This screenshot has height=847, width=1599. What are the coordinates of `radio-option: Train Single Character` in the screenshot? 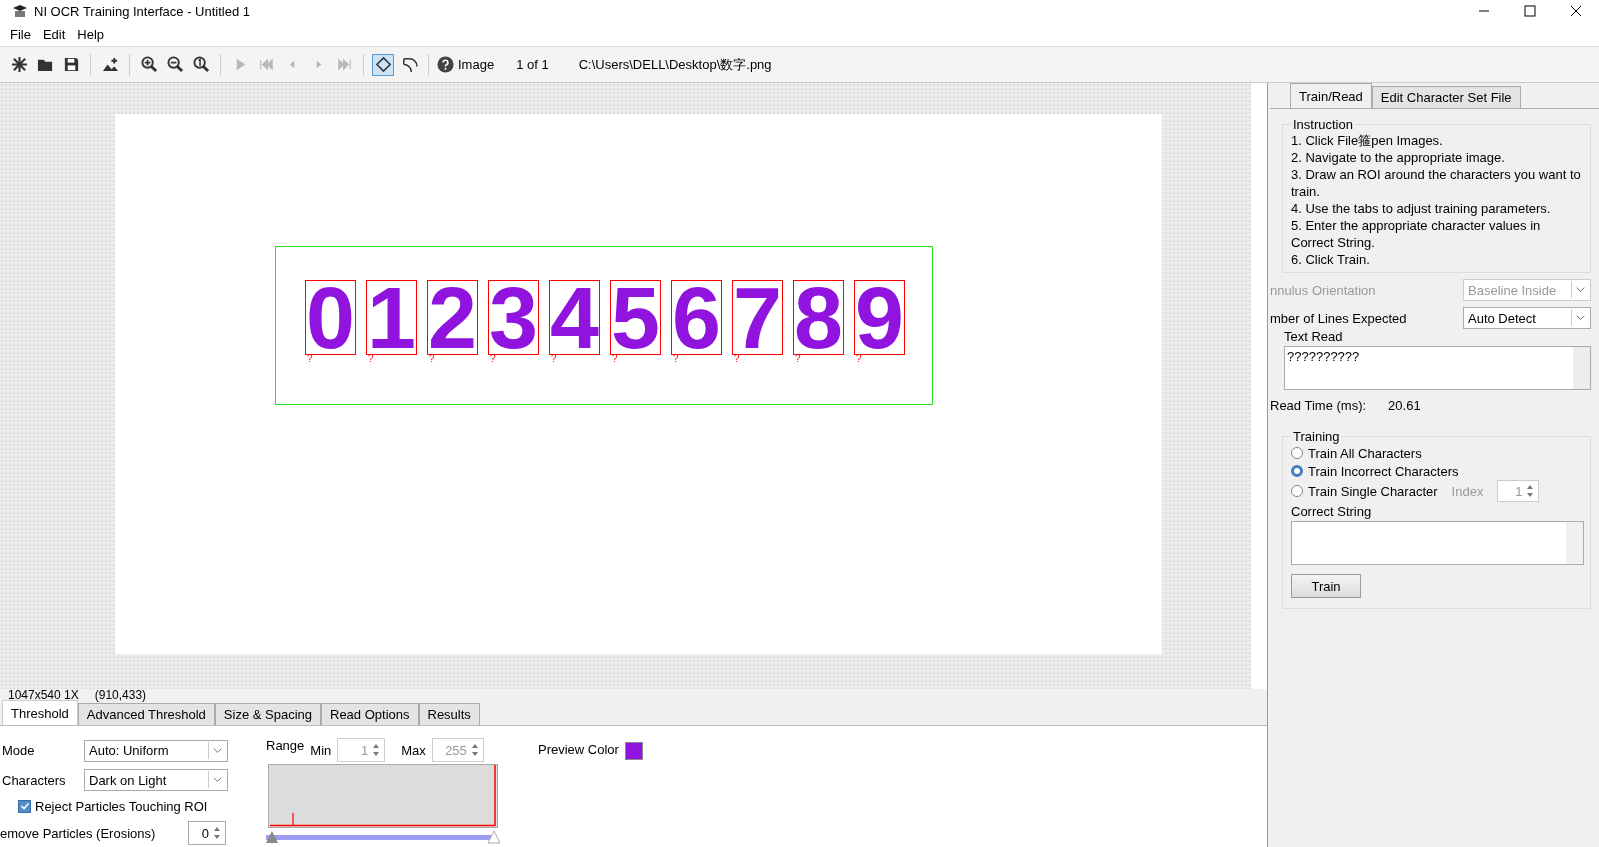 It's located at (1364, 491).